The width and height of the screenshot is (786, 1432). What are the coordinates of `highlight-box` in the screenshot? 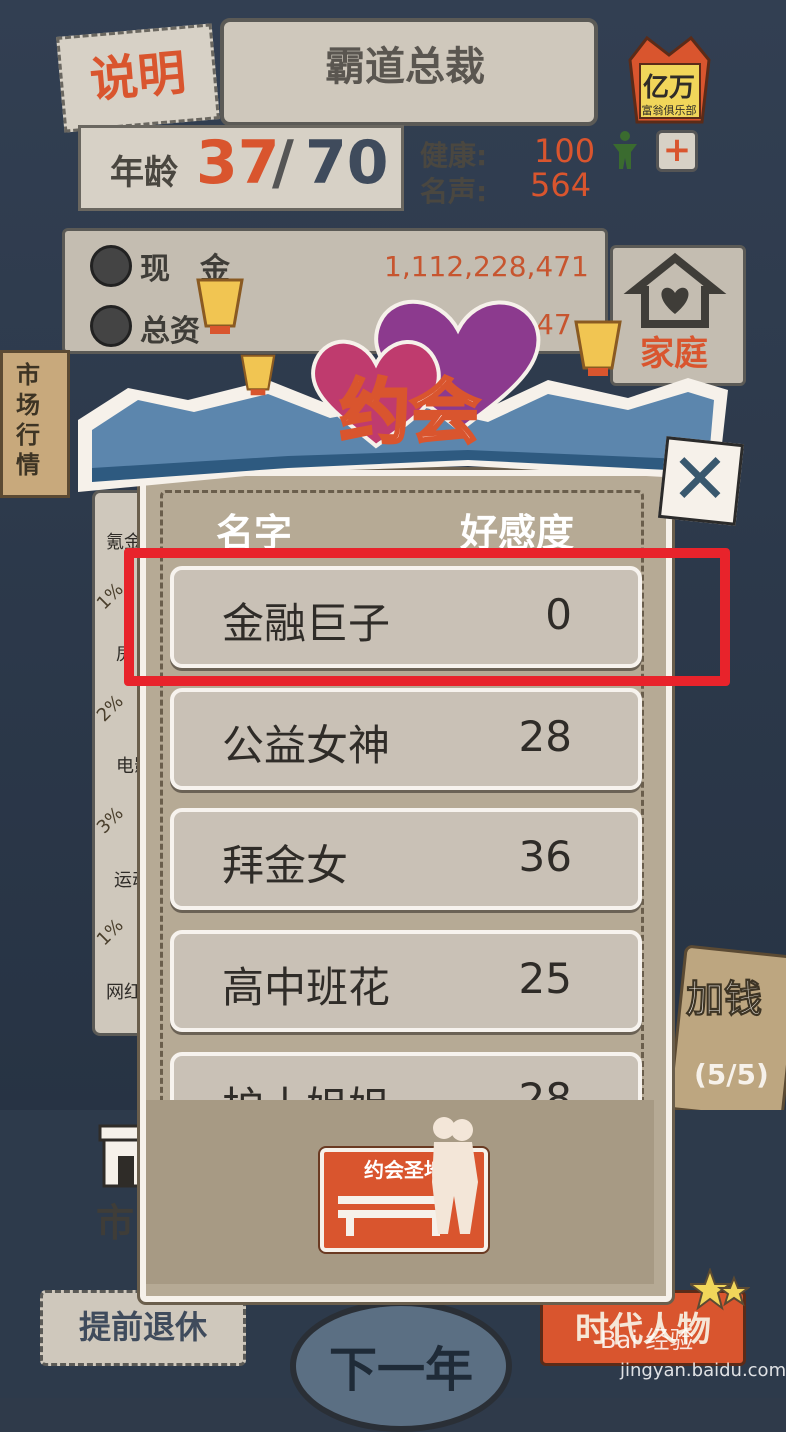 It's located at (427, 617).